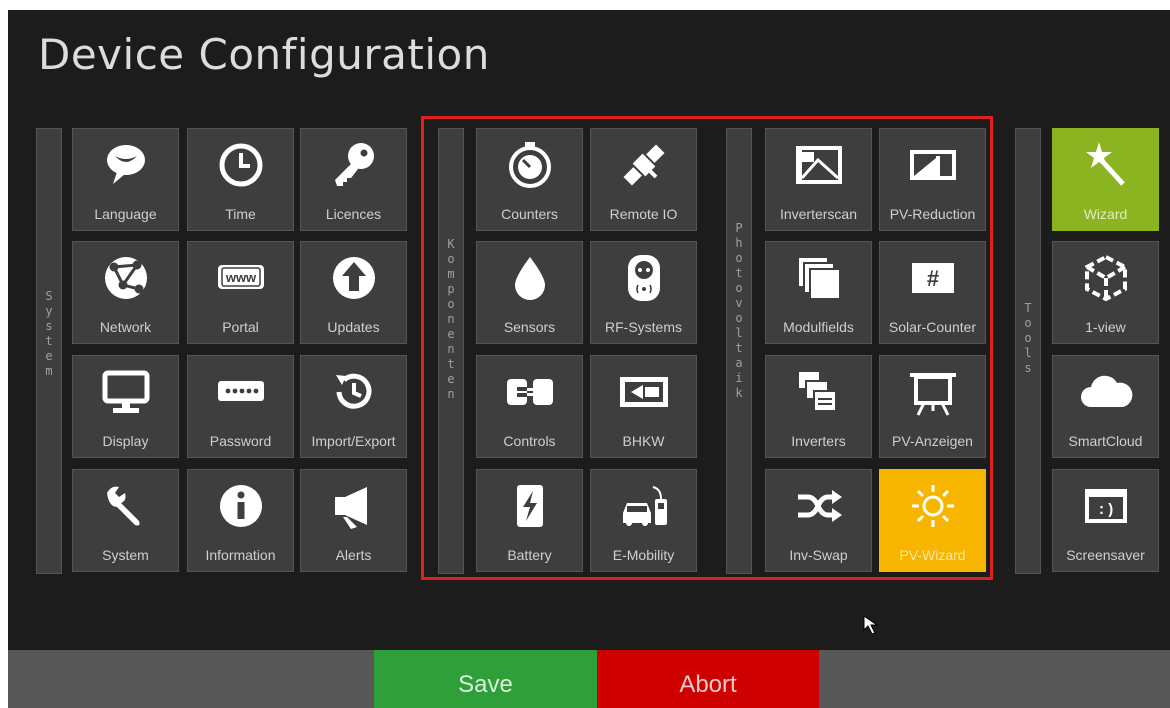 This screenshot has height=708, width=1170. I want to click on tile-label: Updates, so click(353, 327).